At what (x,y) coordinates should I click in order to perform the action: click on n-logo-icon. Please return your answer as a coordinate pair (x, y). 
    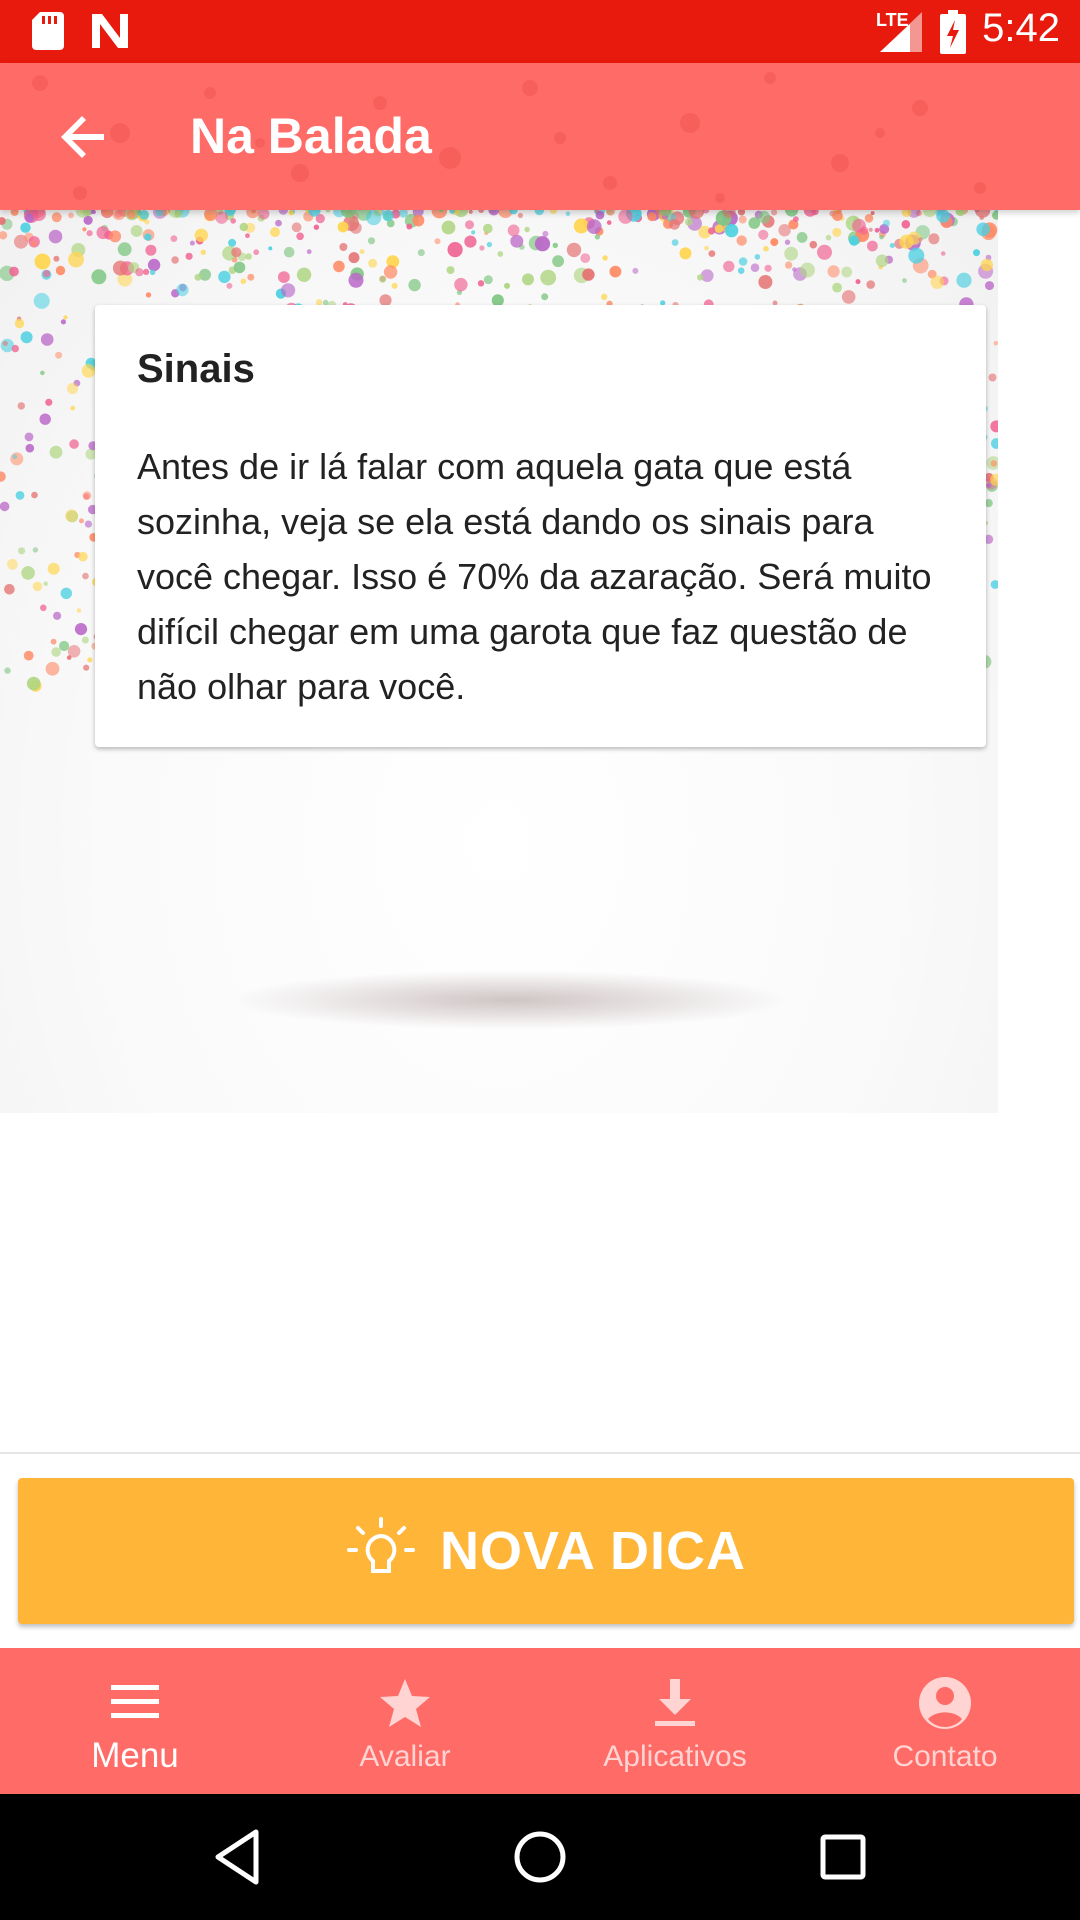
    Looking at the image, I should click on (110, 31).